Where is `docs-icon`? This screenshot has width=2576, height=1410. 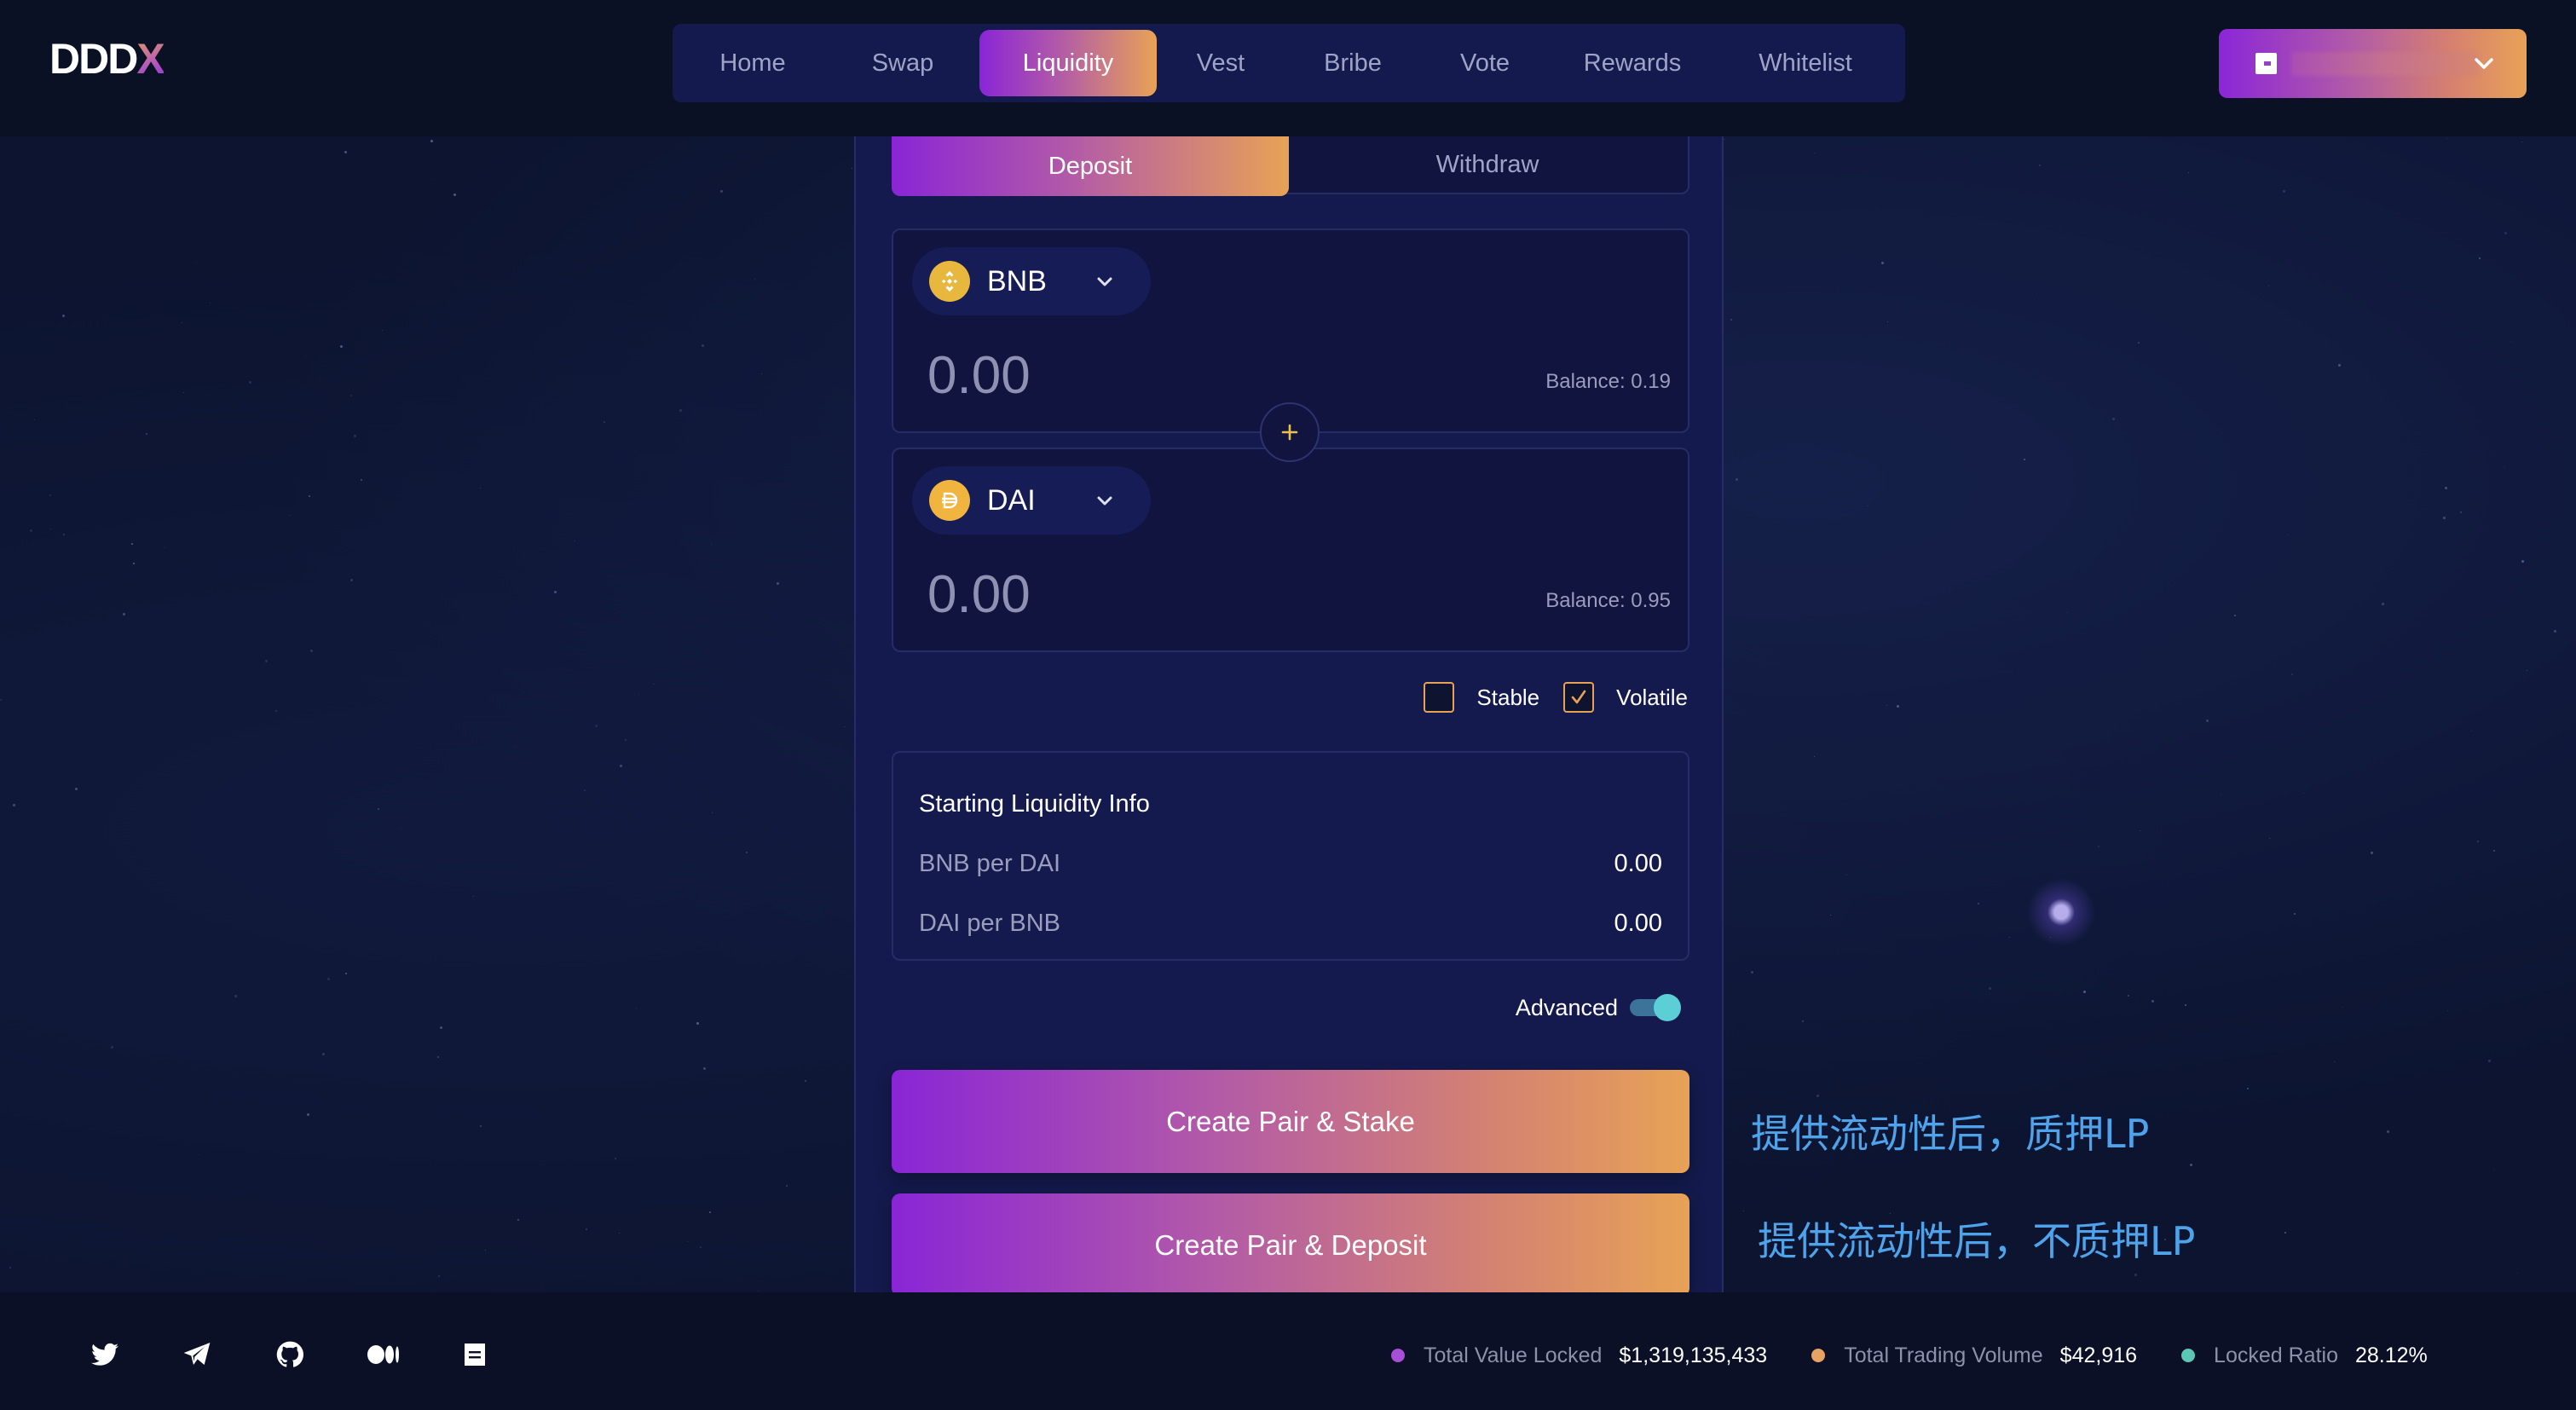 docs-icon is located at coordinates (474, 1354).